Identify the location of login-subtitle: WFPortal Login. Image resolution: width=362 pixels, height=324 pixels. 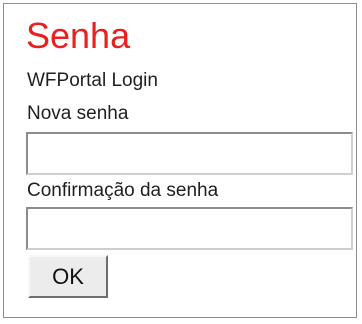
(92, 80).